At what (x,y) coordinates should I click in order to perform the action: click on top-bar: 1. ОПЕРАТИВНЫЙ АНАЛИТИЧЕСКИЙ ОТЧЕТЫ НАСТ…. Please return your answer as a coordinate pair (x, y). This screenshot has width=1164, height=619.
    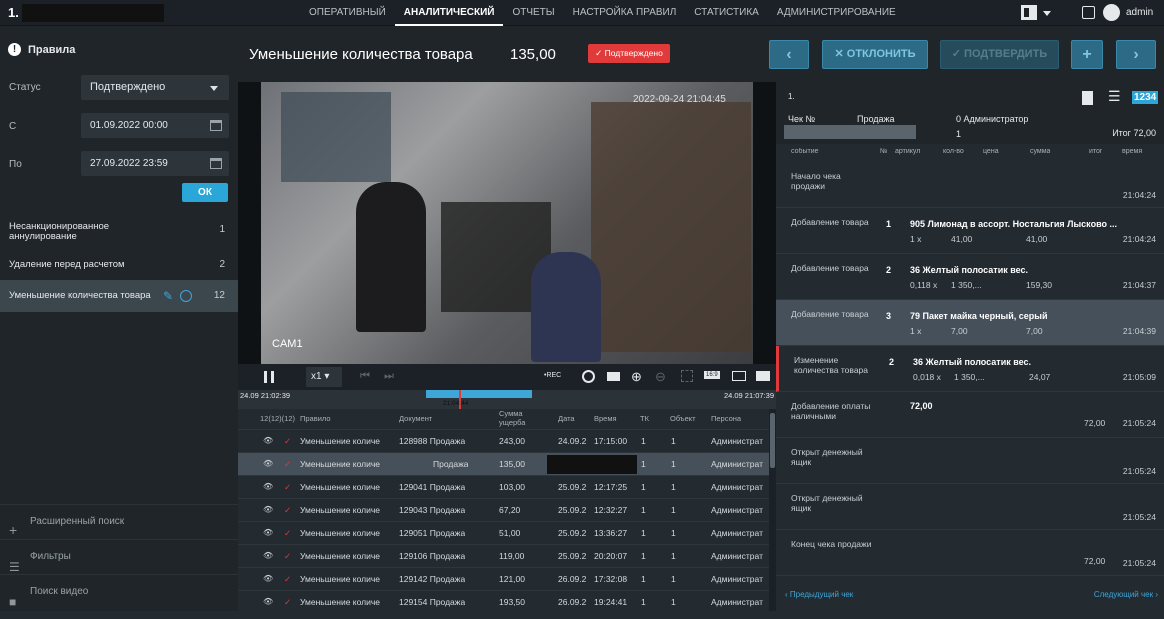
    Looking at the image, I should click on (582, 13).